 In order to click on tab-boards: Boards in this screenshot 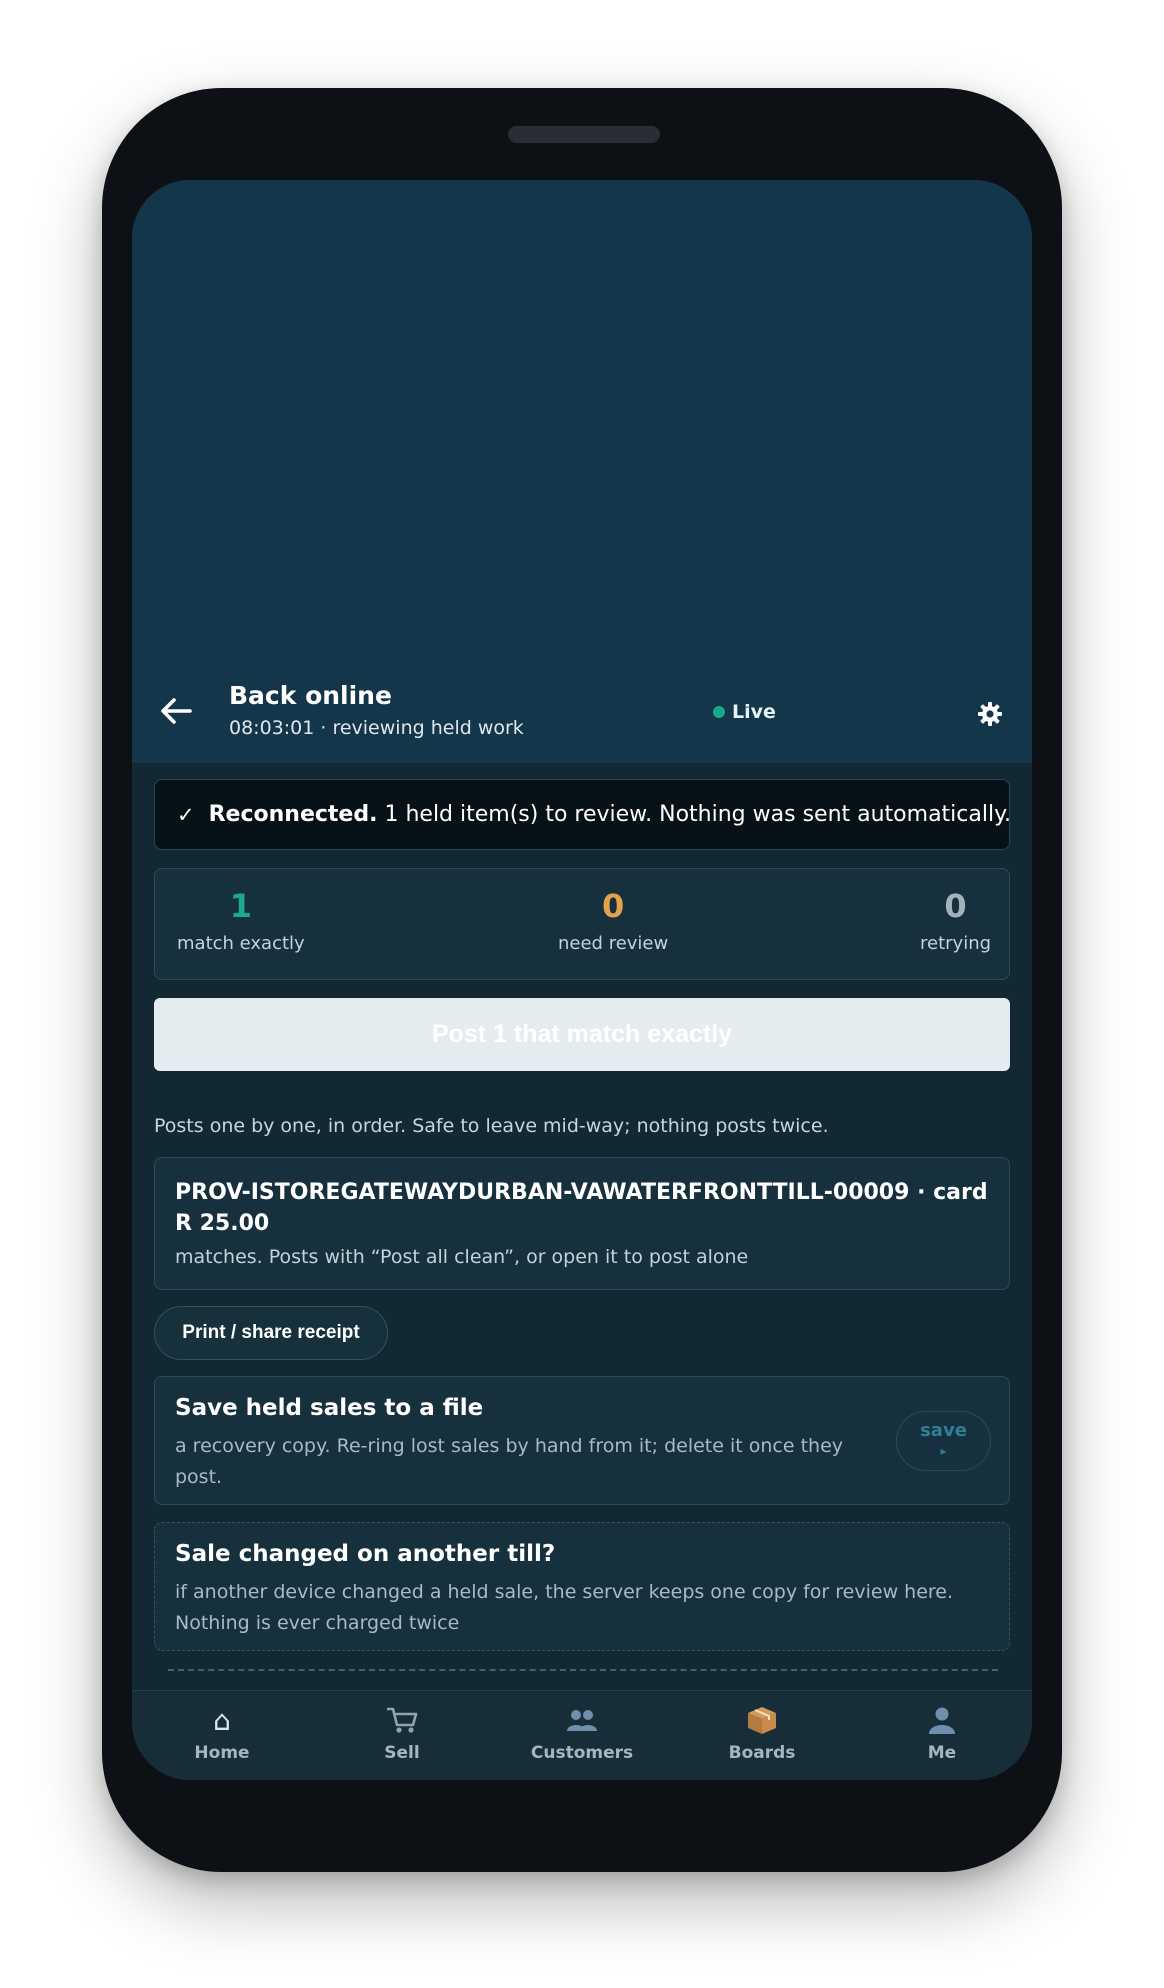, I will do `click(762, 1734)`.